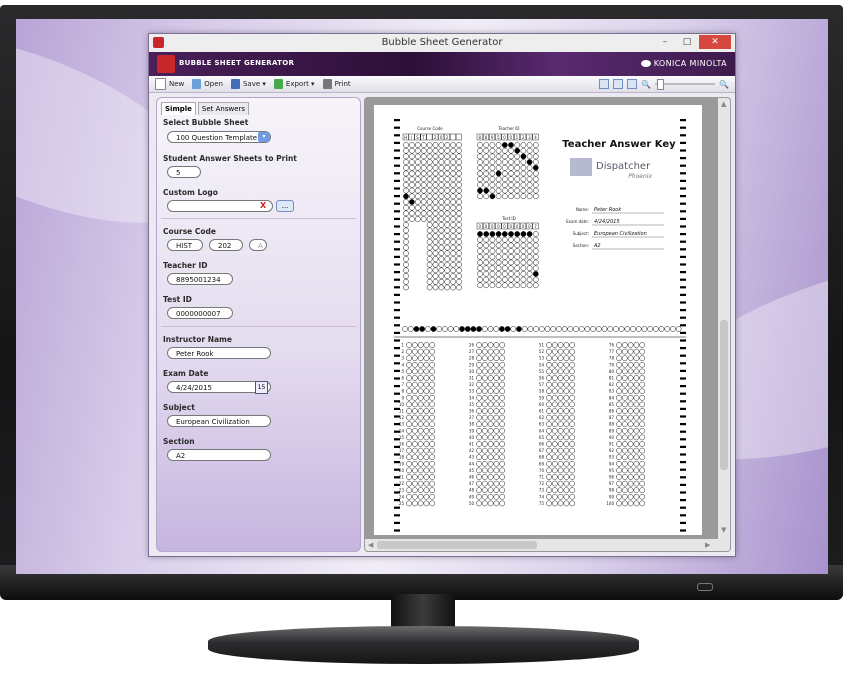 The height and width of the screenshot is (674, 843). What do you see at coordinates (219, 353) in the screenshot?
I see `instructor-name-input: Peter Rook` at bounding box center [219, 353].